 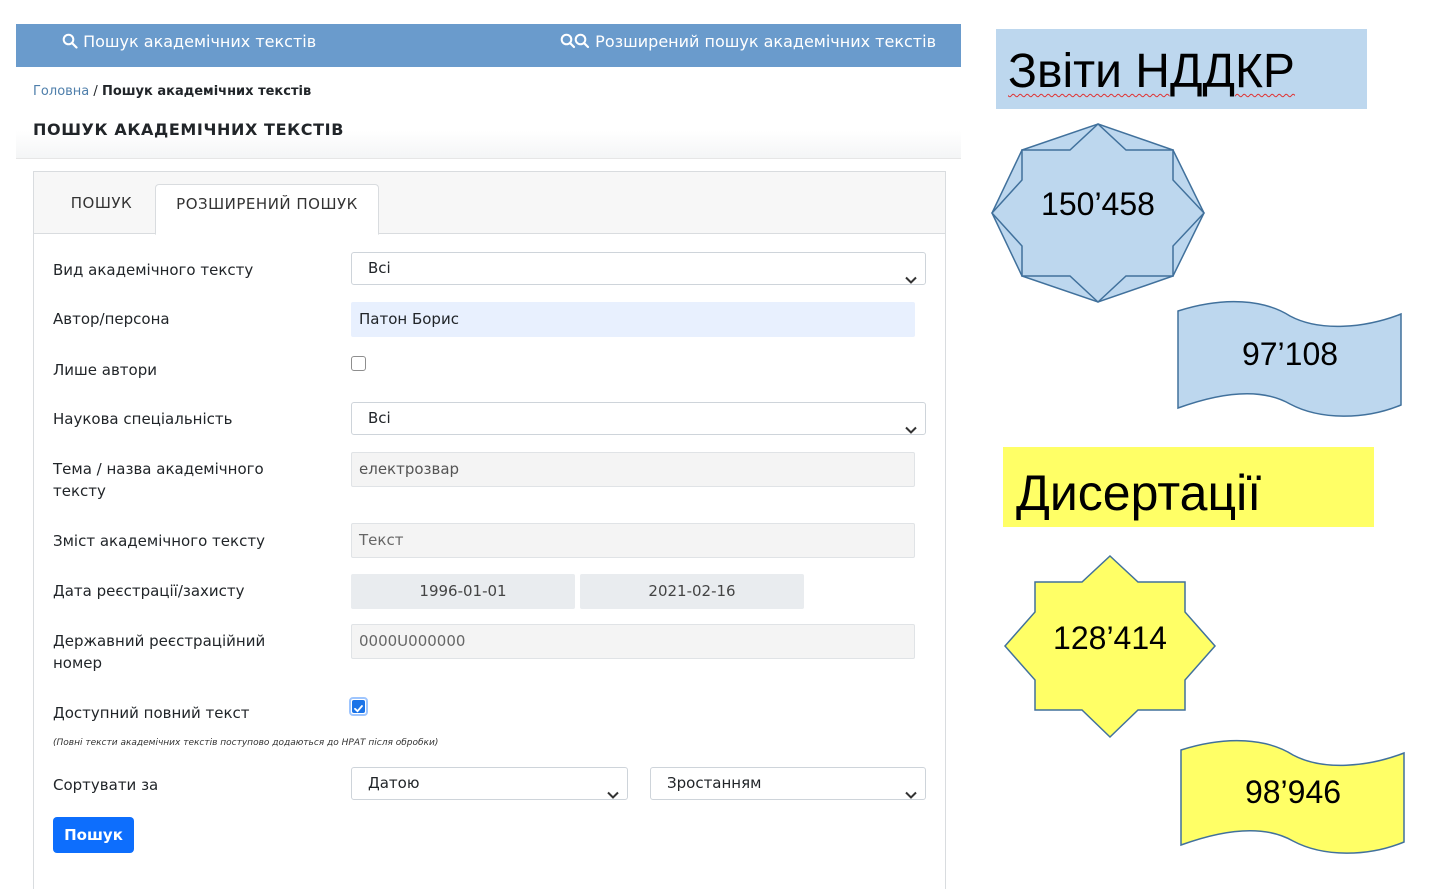 What do you see at coordinates (1293, 792) in the screenshot?
I see `dissertations-wave-value: 98’946` at bounding box center [1293, 792].